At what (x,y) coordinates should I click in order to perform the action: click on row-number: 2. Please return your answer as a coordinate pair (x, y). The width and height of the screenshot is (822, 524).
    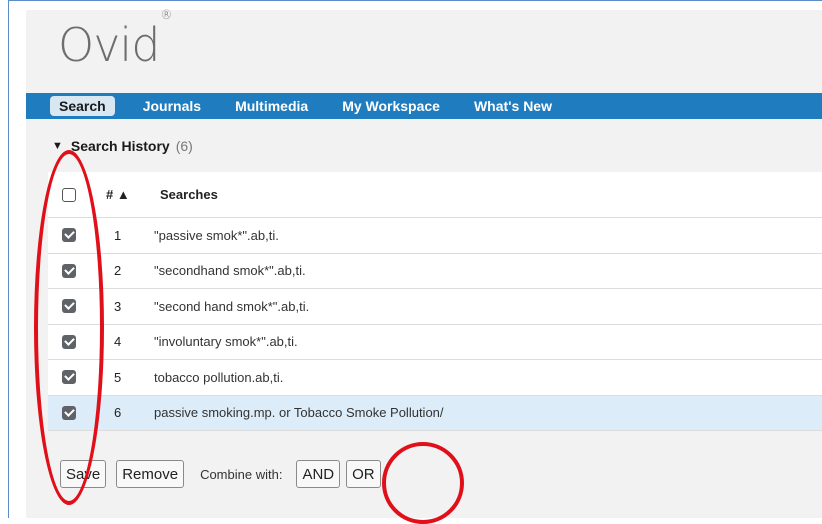
    Looking at the image, I should click on (118, 271).